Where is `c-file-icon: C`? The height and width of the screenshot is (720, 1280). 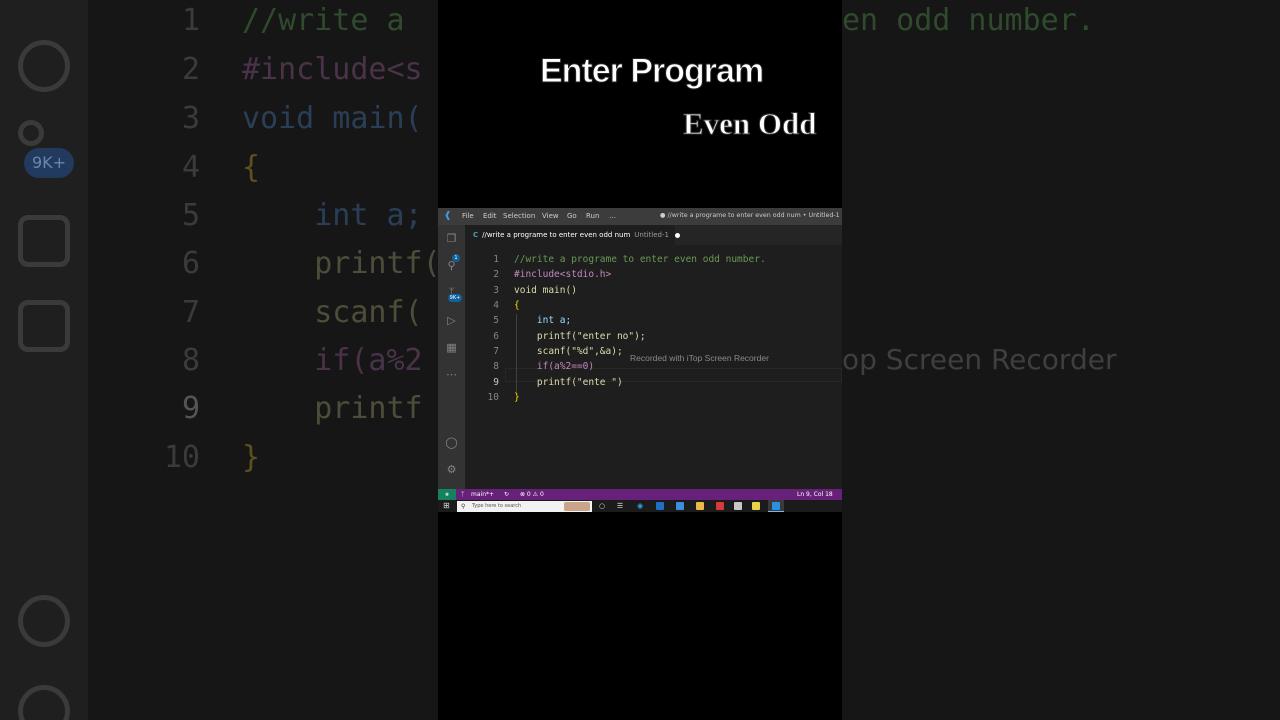
c-file-icon: C is located at coordinates (476, 235).